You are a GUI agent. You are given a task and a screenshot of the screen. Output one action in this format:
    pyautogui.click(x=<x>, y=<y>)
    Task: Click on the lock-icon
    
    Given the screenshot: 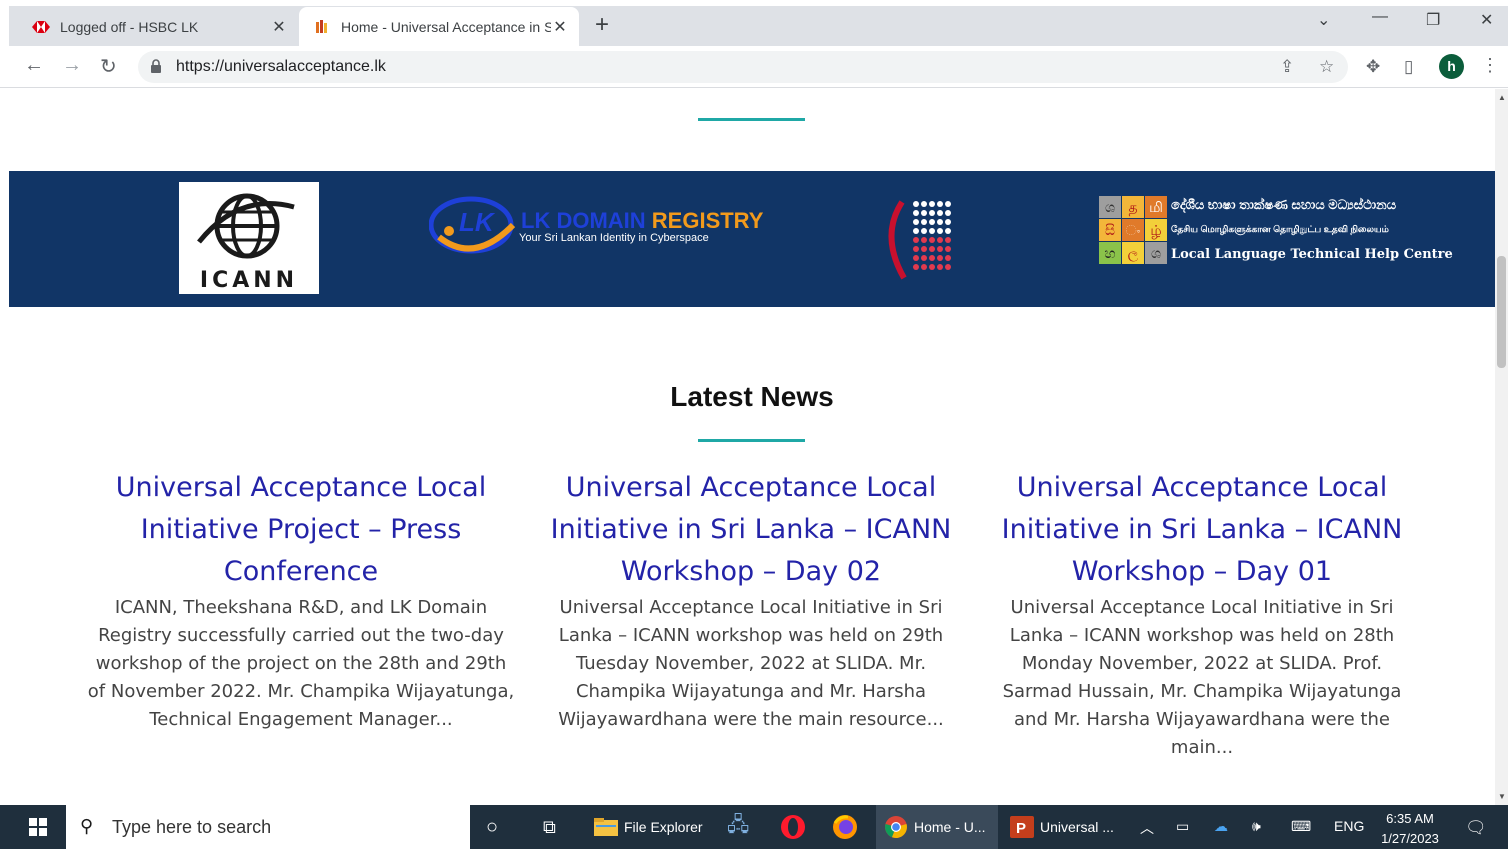 What is the action you would take?
    pyautogui.click(x=156, y=66)
    